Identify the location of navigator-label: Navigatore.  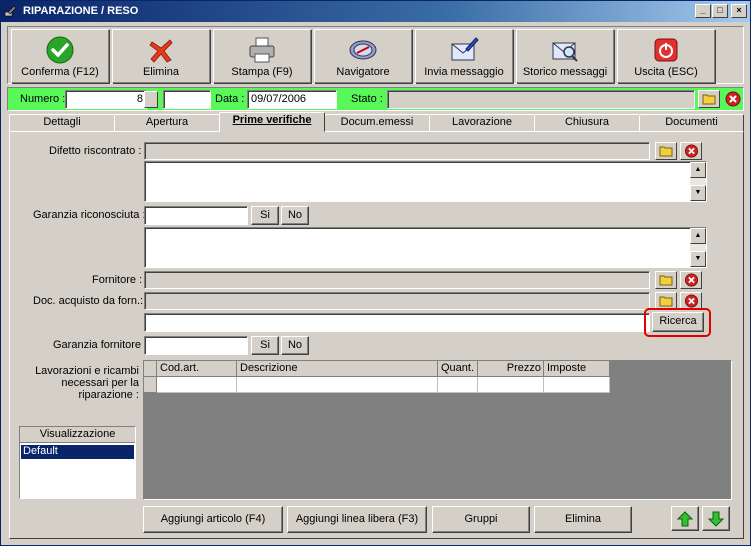
(363, 72).